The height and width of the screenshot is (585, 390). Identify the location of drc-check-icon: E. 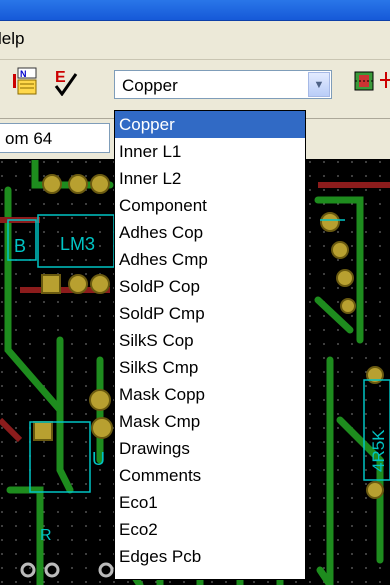
(65, 81).